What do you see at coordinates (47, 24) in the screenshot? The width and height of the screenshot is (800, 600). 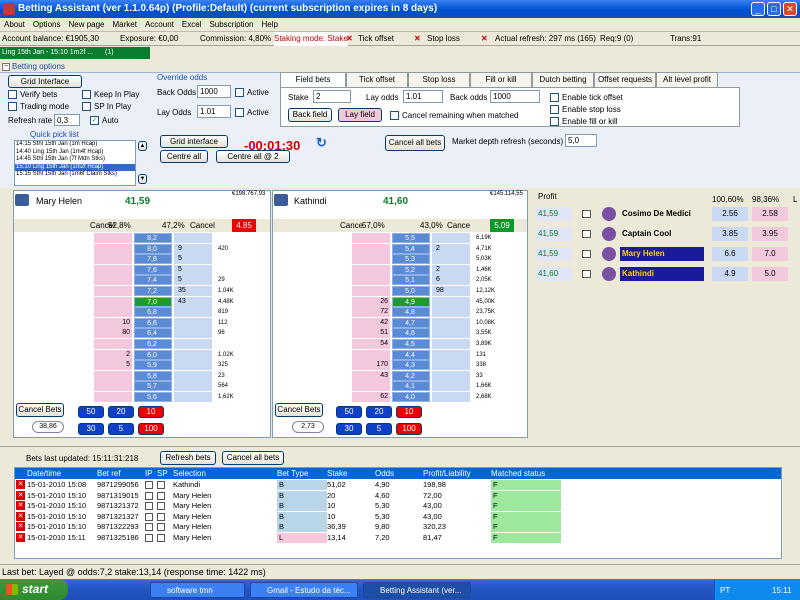 I see `menu-options: Options` at bounding box center [47, 24].